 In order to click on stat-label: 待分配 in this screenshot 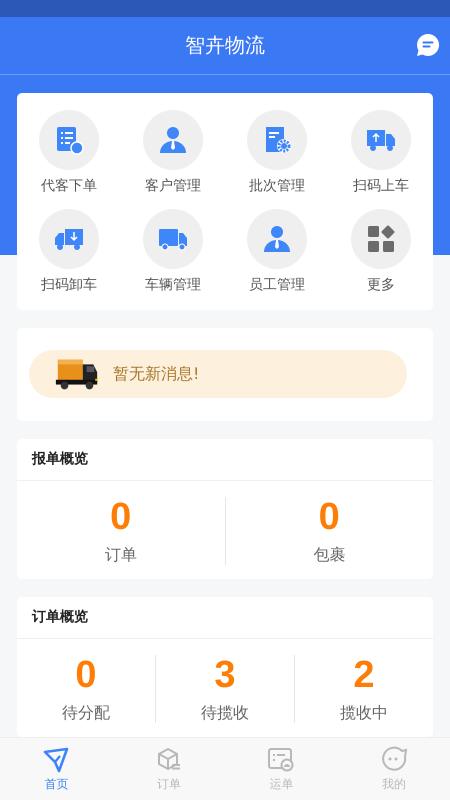, I will do `click(86, 713)`.